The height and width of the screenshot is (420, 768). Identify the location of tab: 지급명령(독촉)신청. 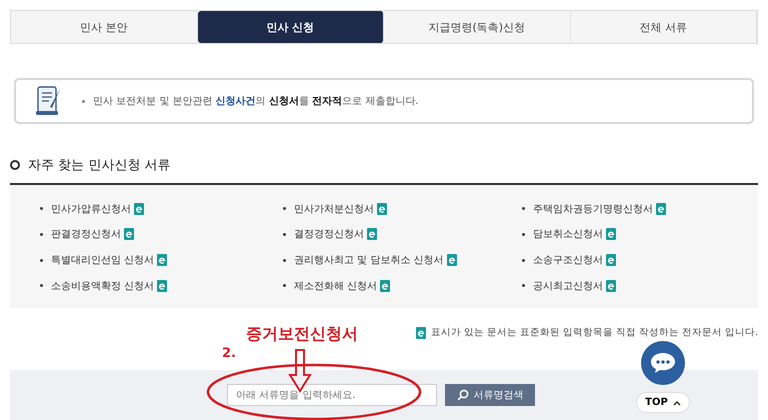
(477, 27).